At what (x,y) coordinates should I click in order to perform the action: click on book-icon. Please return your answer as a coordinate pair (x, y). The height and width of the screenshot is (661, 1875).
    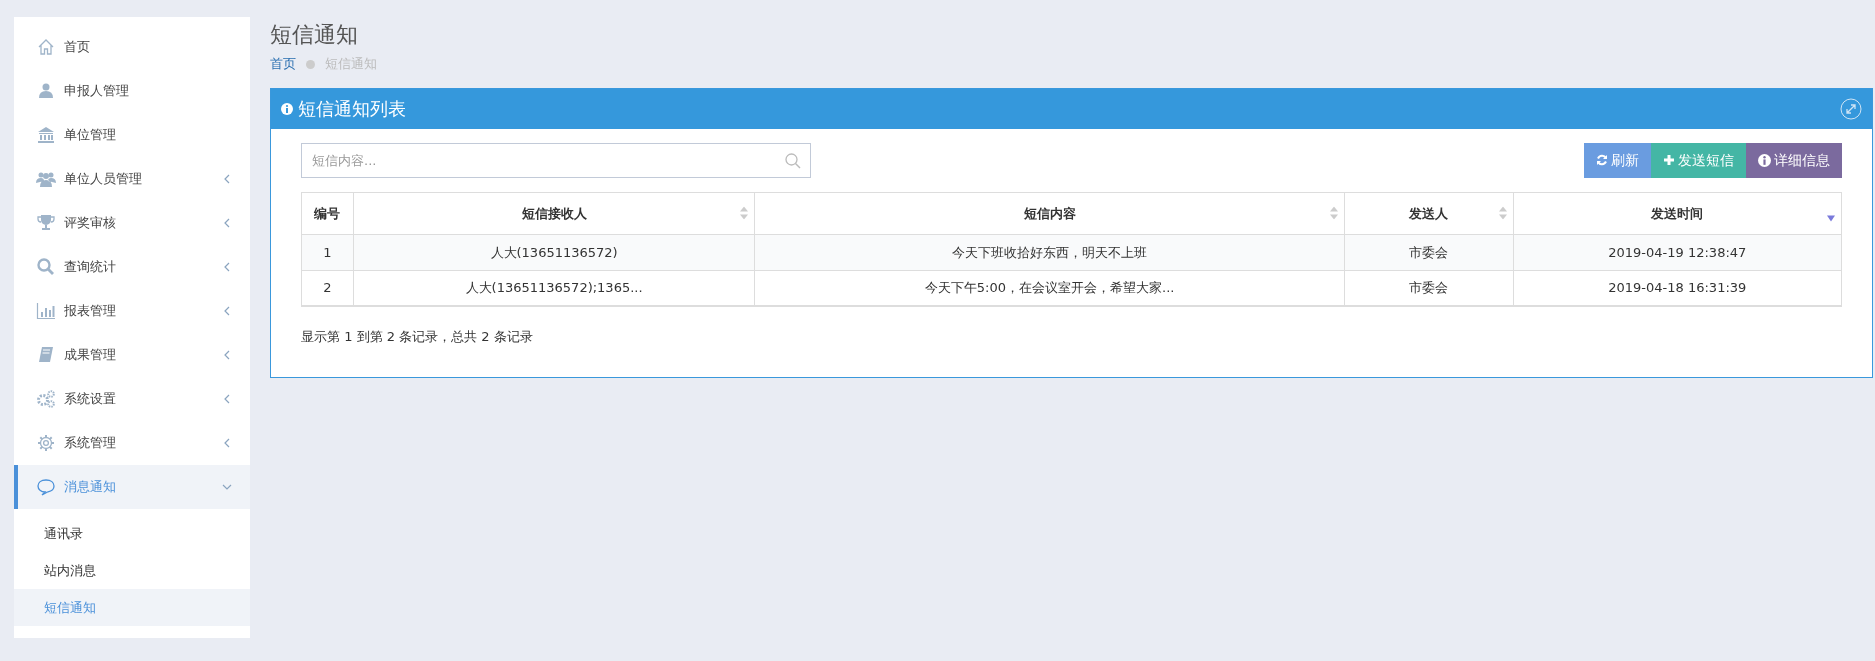
    Looking at the image, I should click on (46, 355).